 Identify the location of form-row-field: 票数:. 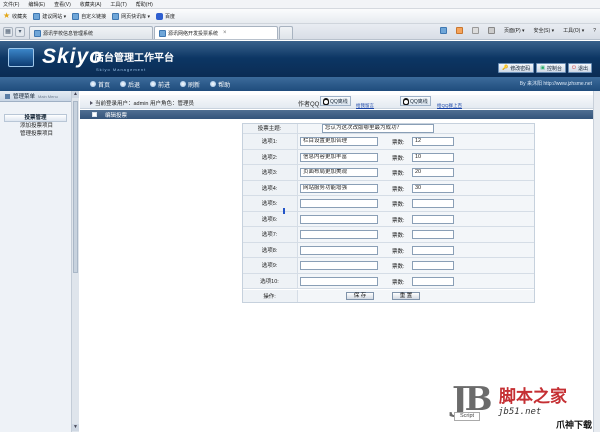
(416, 203).